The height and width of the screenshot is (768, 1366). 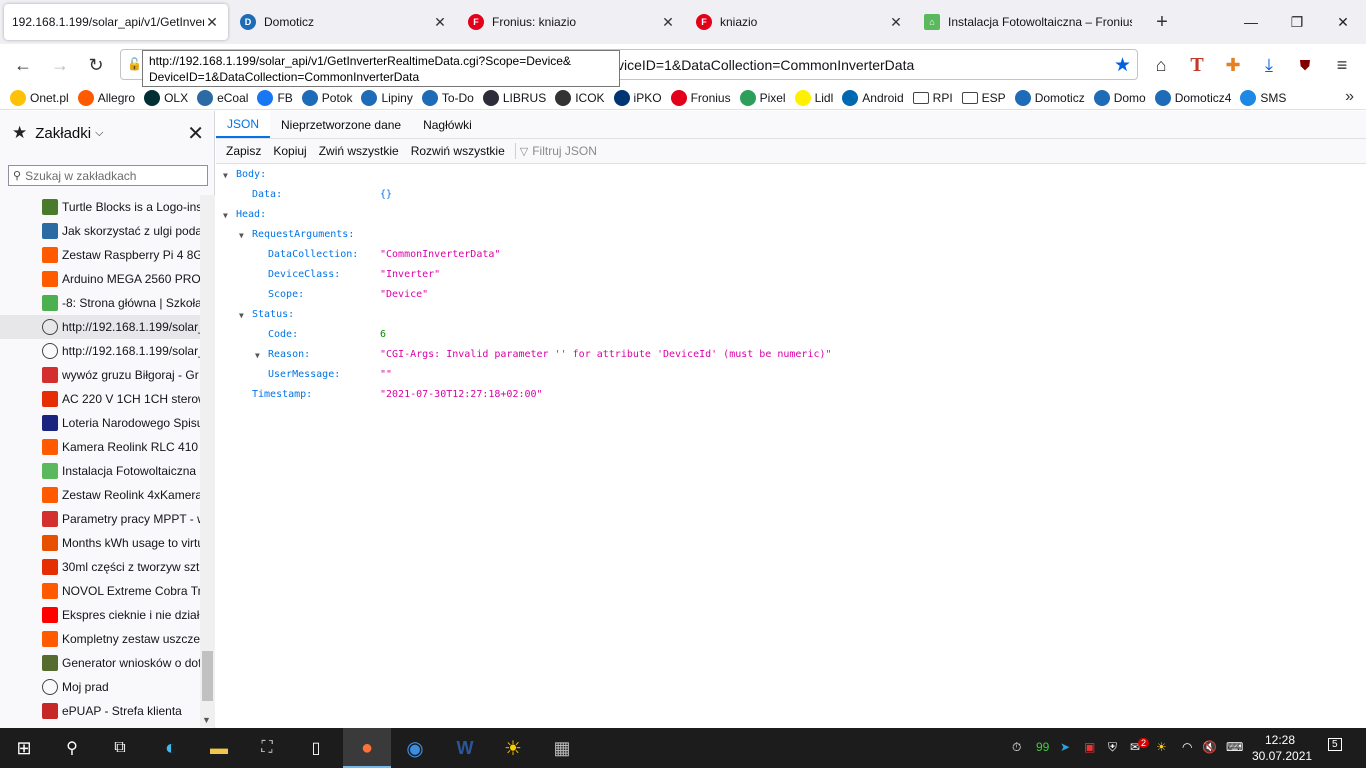 What do you see at coordinates (387, 97) in the screenshot?
I see `bookmark-lipiny: Lipiny` at bounding box center [387, 97].